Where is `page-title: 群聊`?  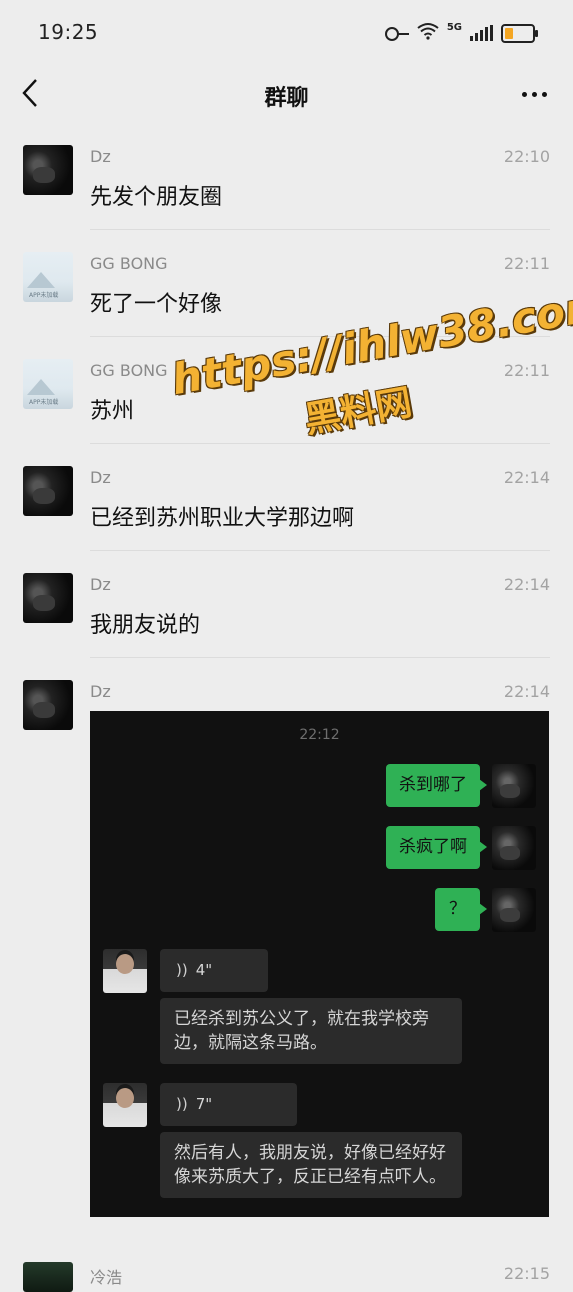
page-title: 群聊 is located at coordinates (286, 98).